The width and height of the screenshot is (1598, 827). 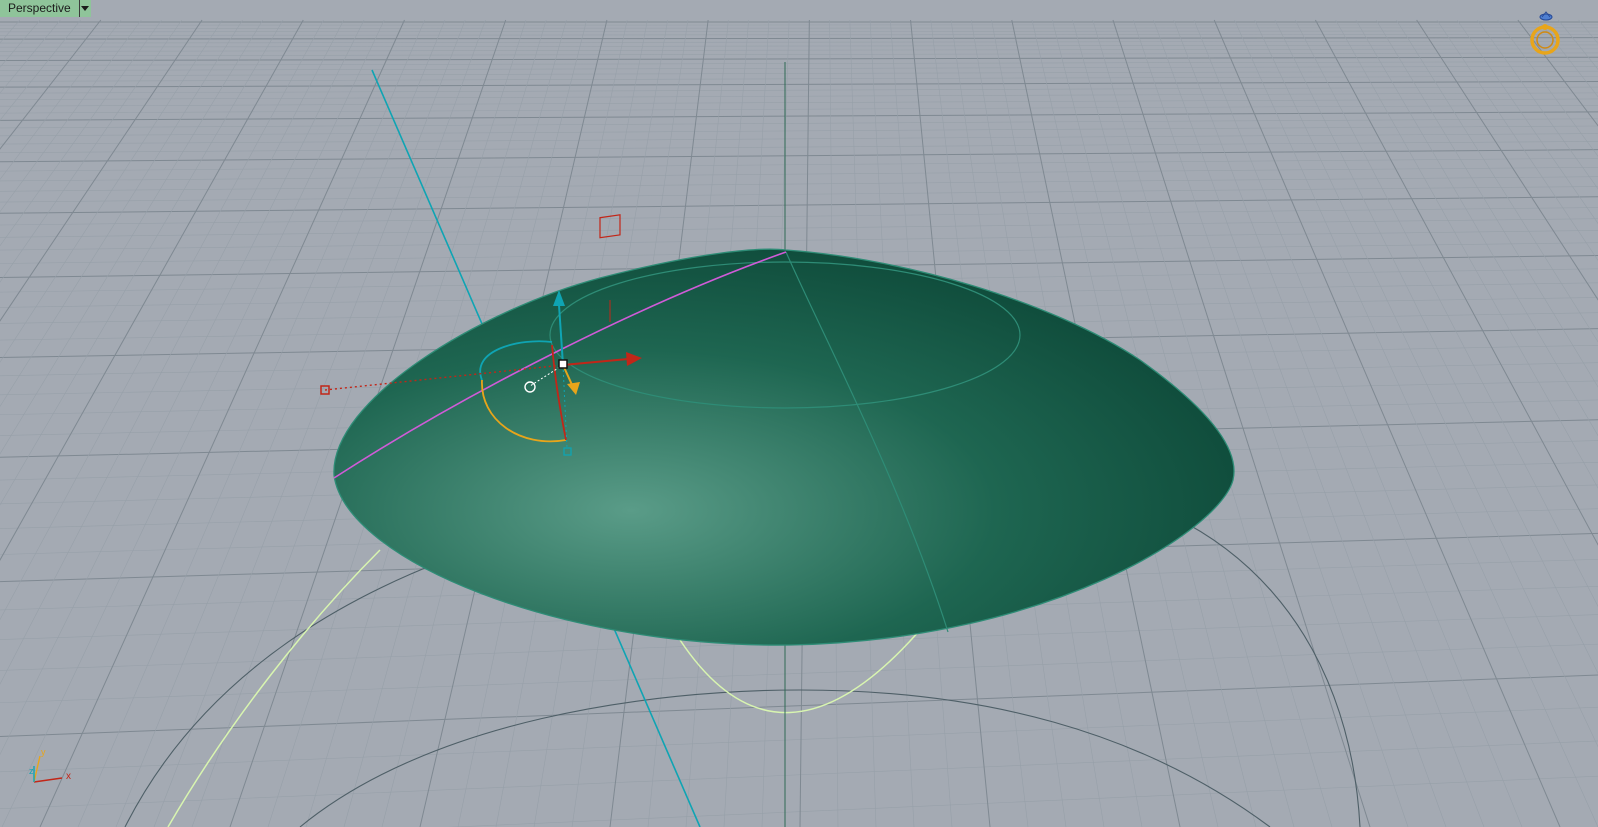 I want to click on viewport-tab: Perspective, so click(x=45, y=8).